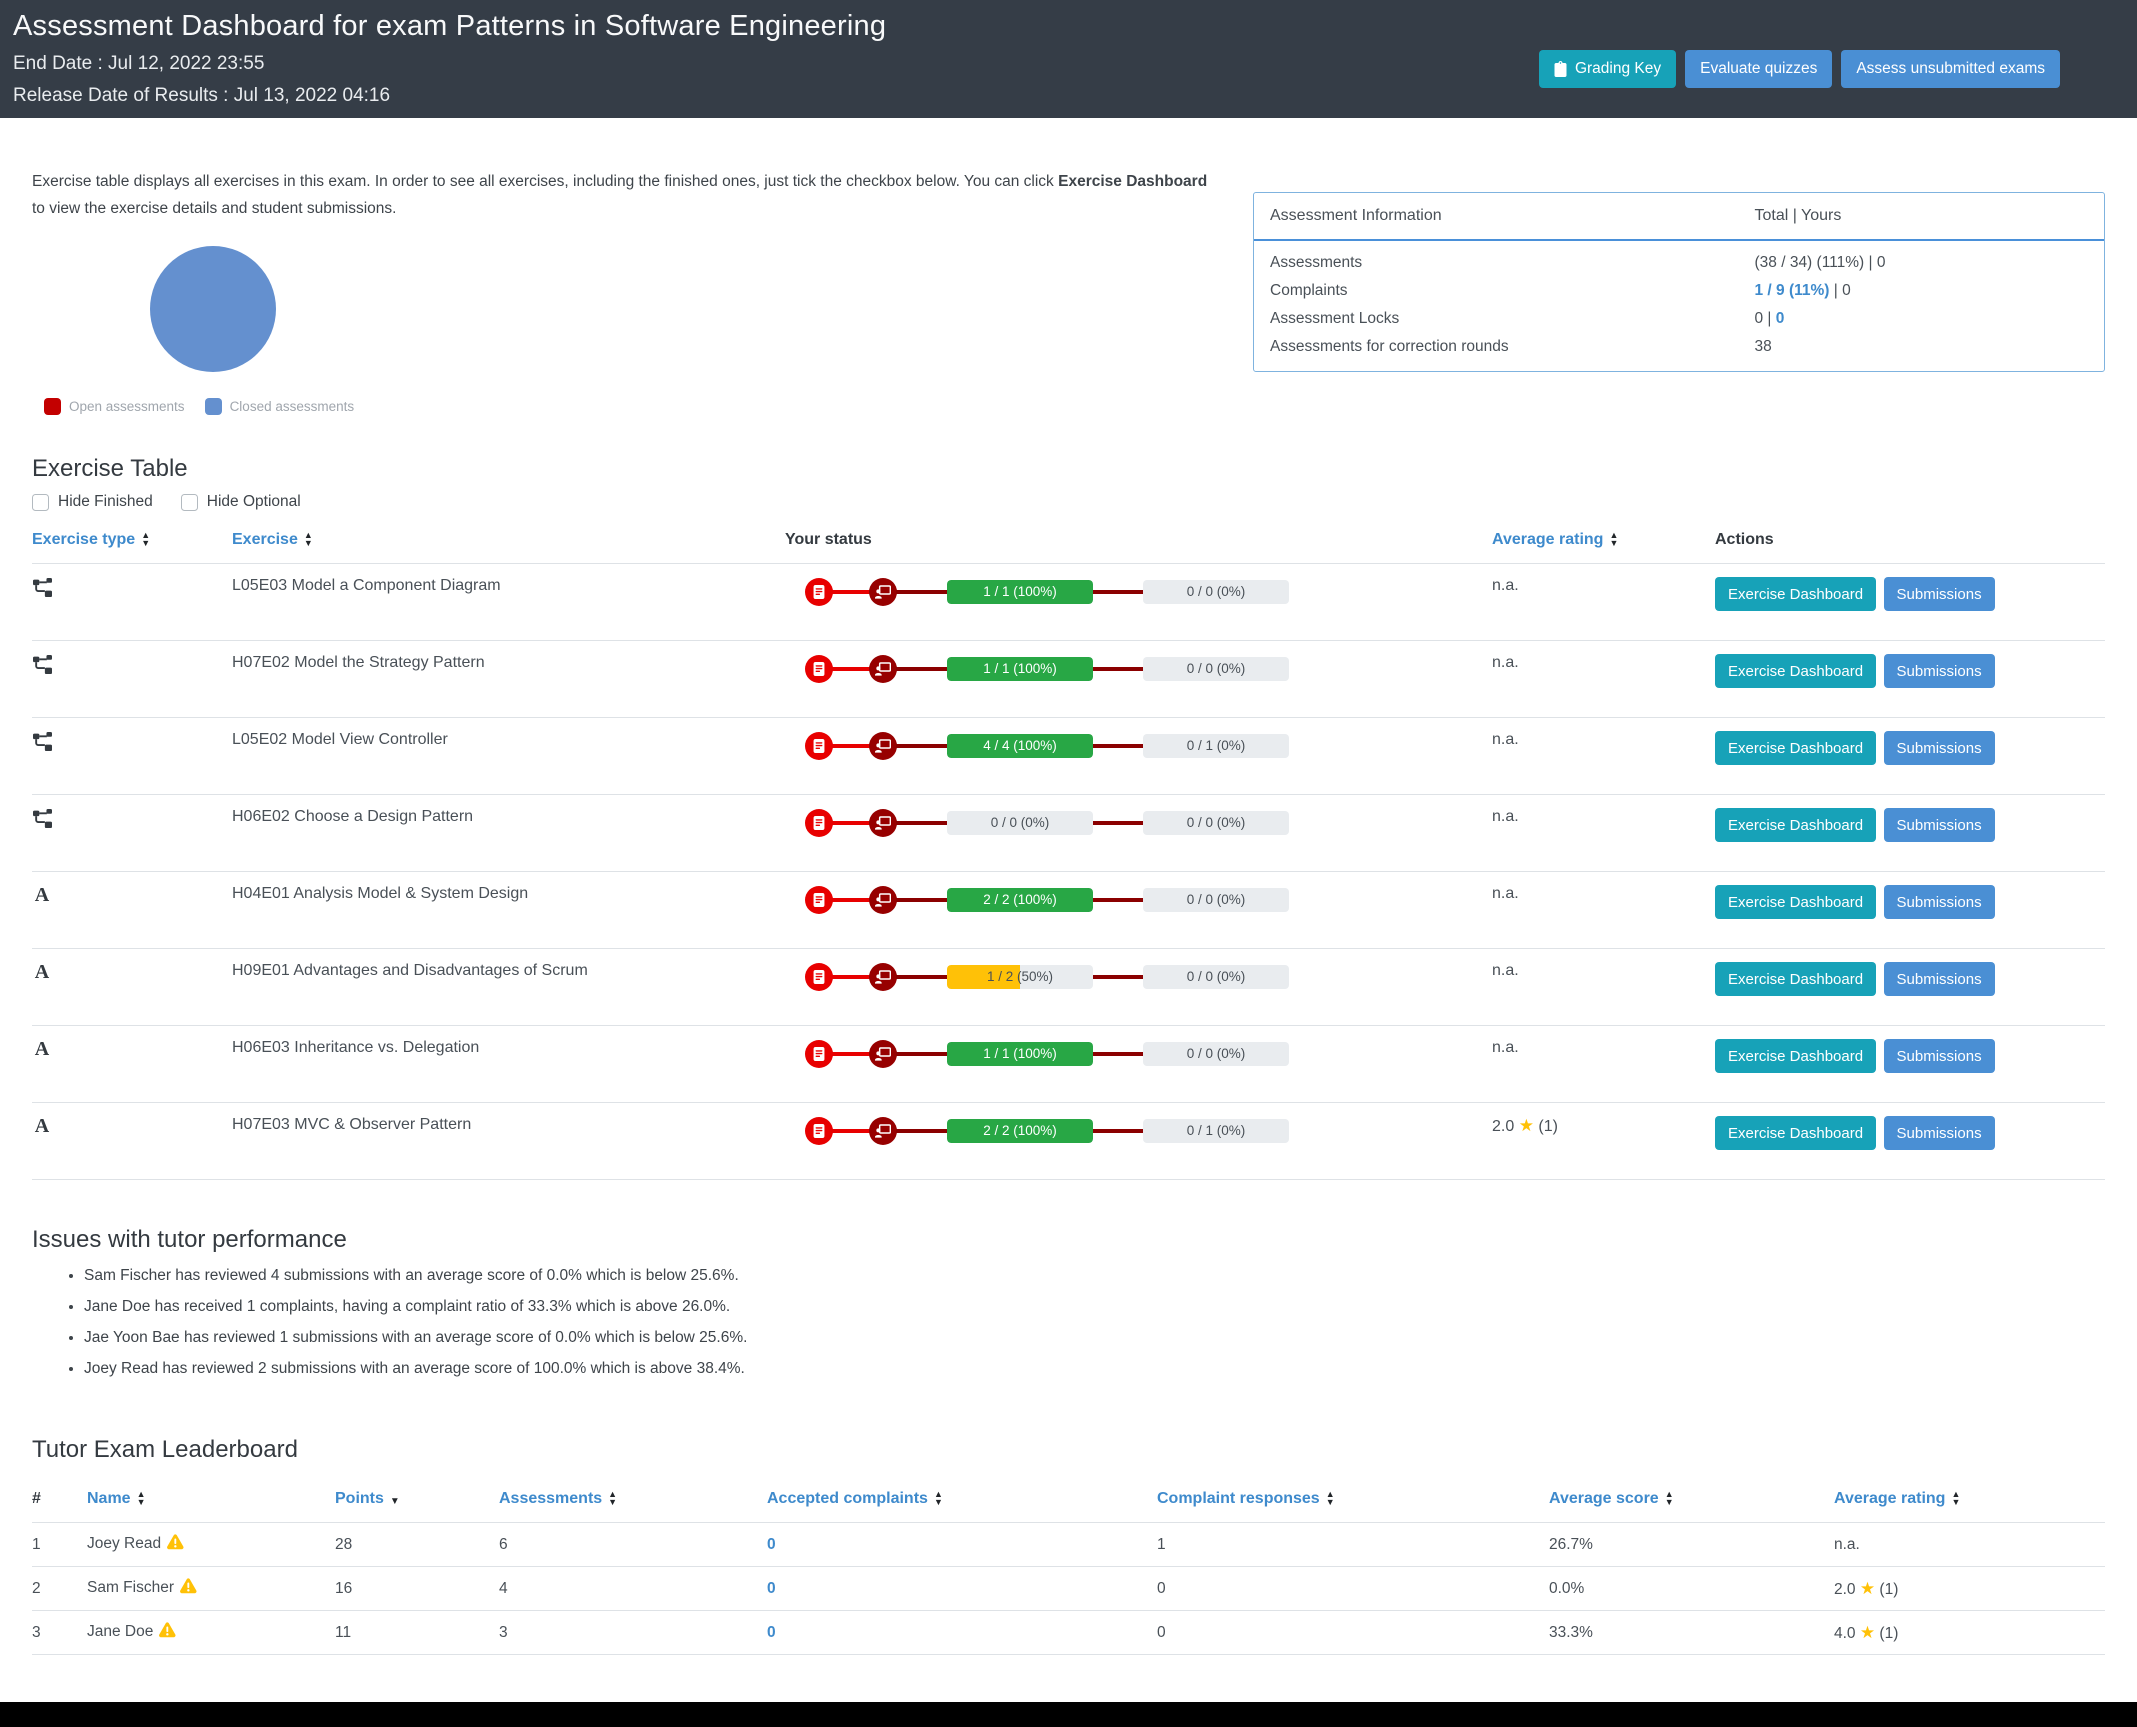  I want to click on rank-cell: 2, so click(36, 1588).